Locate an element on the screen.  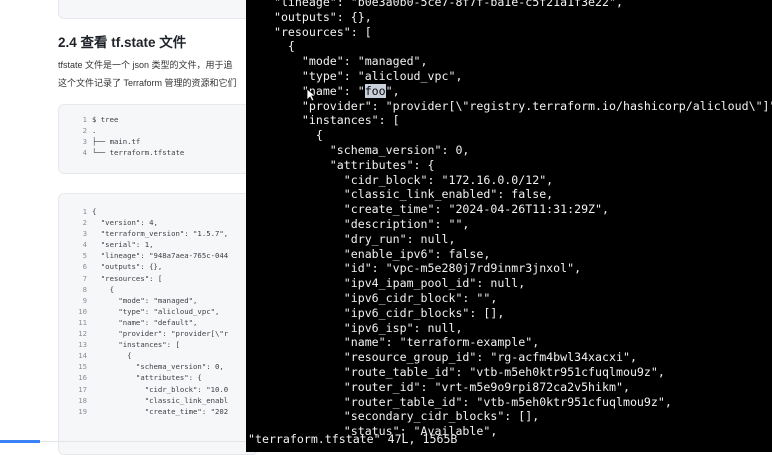
terminal-line: "enable_ipv6": false, is located at coordinates (375, 253).